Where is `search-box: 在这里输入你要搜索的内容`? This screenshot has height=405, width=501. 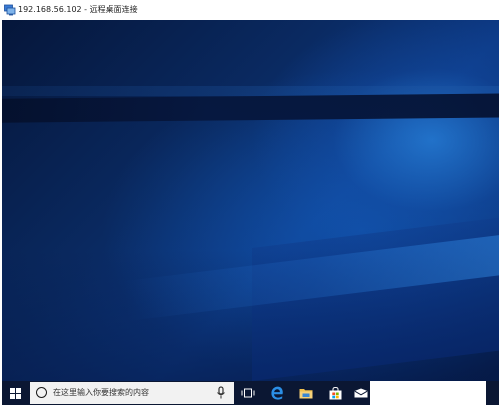
search-box: 在这里输入你要搜索的内容 is located at coordinates (132, 393).